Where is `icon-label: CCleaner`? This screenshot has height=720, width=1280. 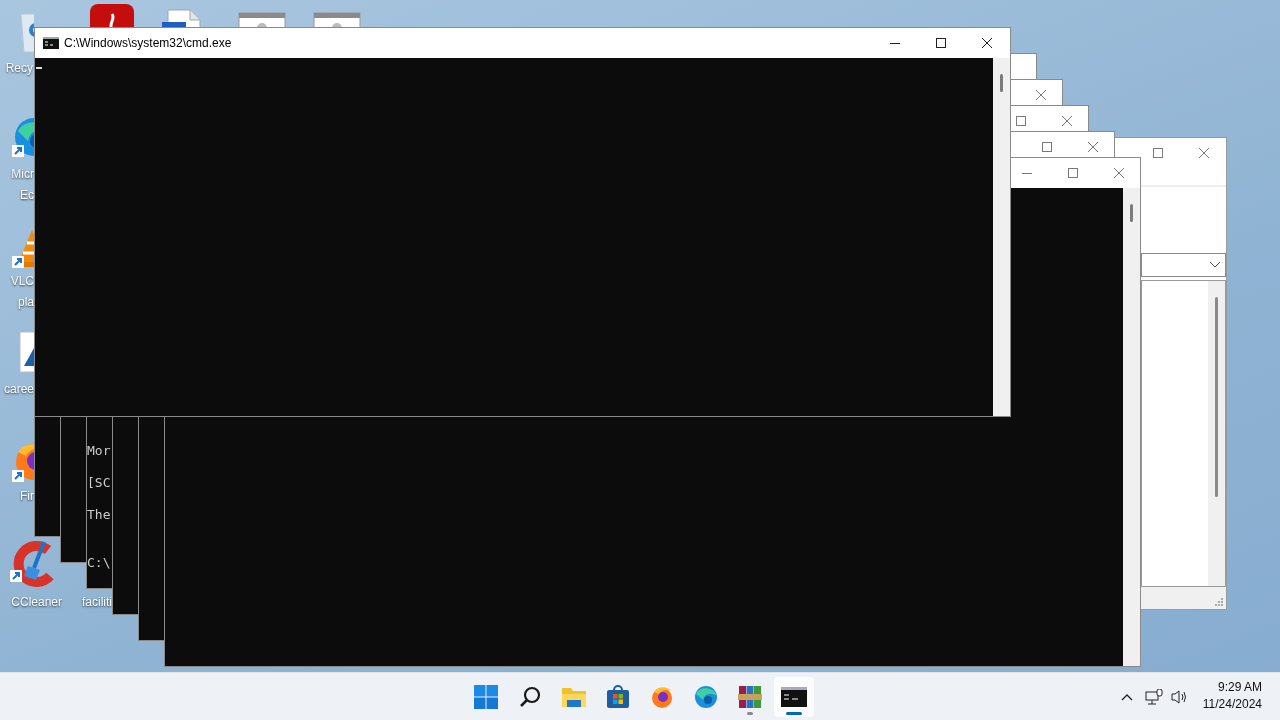 icon-label: CCleaner is located at coordinates (36, 602).